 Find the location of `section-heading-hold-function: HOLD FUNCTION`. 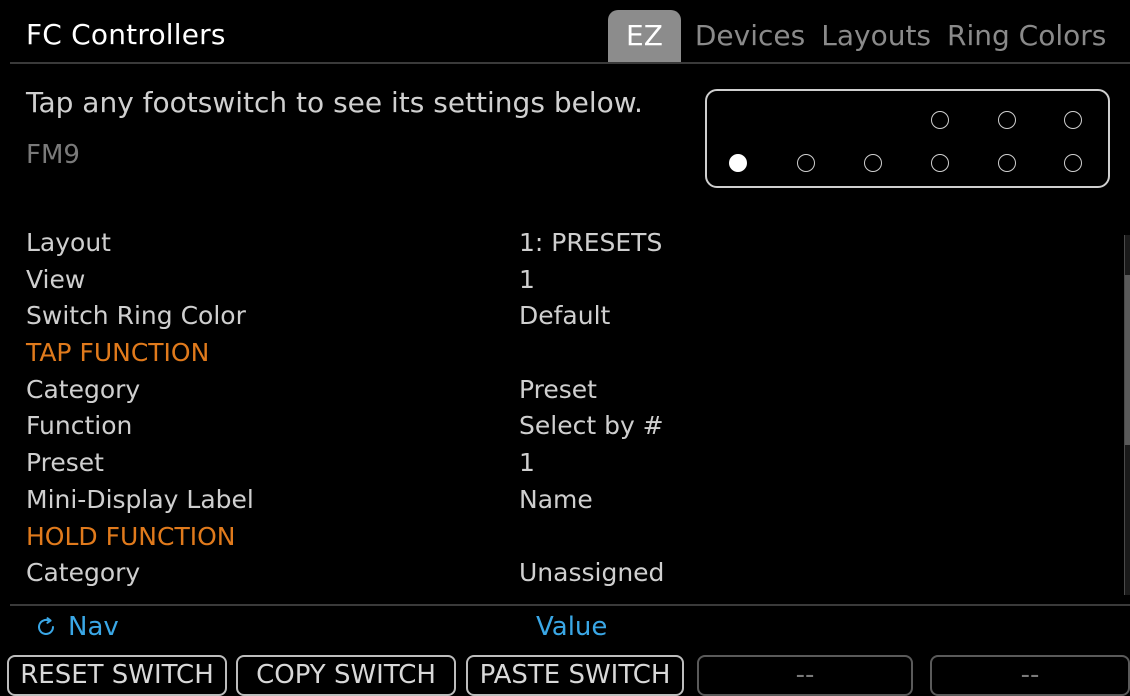

section-heading-hold-function: HOLD FUNCTION is located at coordinates (566, 538).